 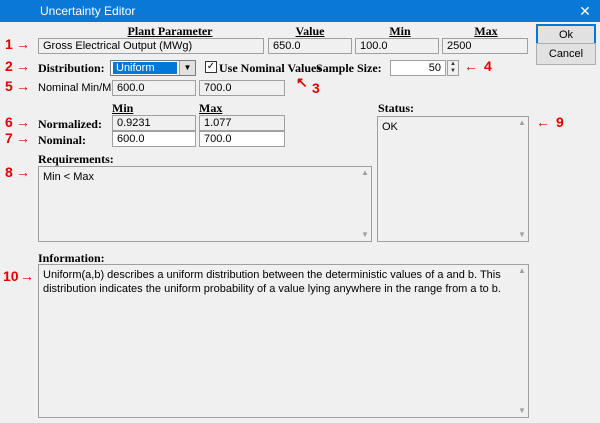 What do you see at coordinates (397, 46) in the screenshot?
I see `parameter-min-field: 100.0` at bounding box center [397, 46].